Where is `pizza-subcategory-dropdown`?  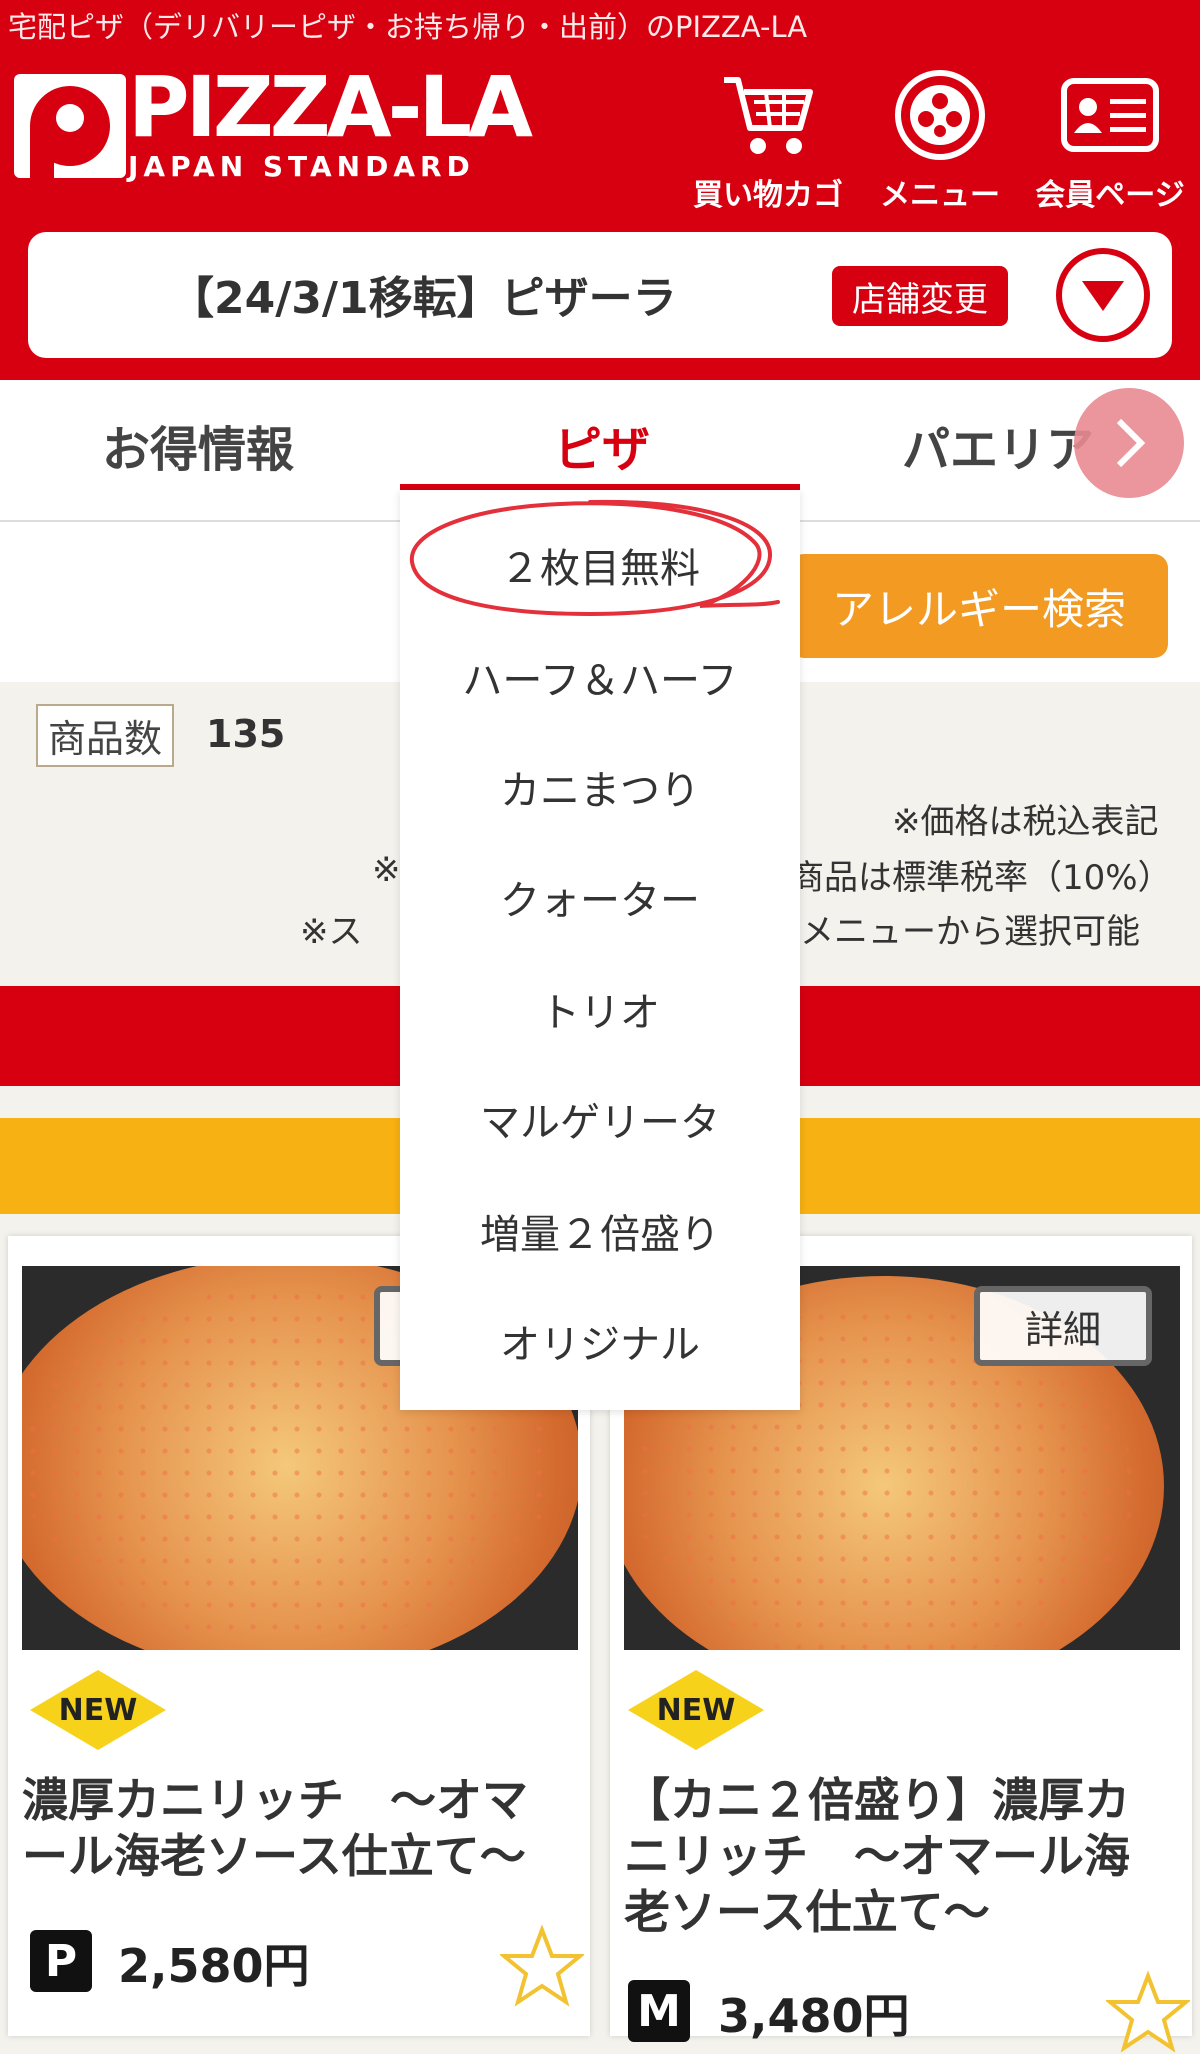 pizza-subcategory-dropdown is located at coordinates (600, 950).